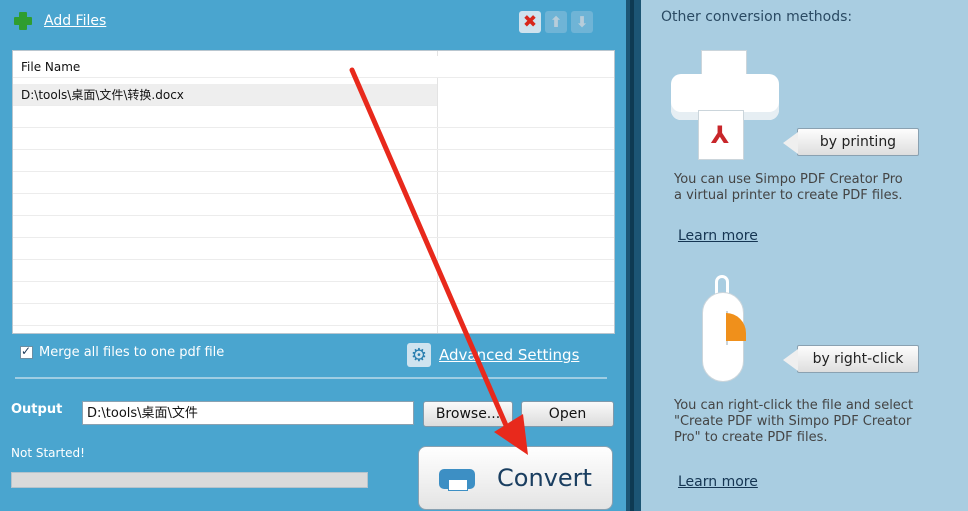  Describe the element at coordinates (48, 453) in the screenshot. I see `status-text: Not Started!` at that location.